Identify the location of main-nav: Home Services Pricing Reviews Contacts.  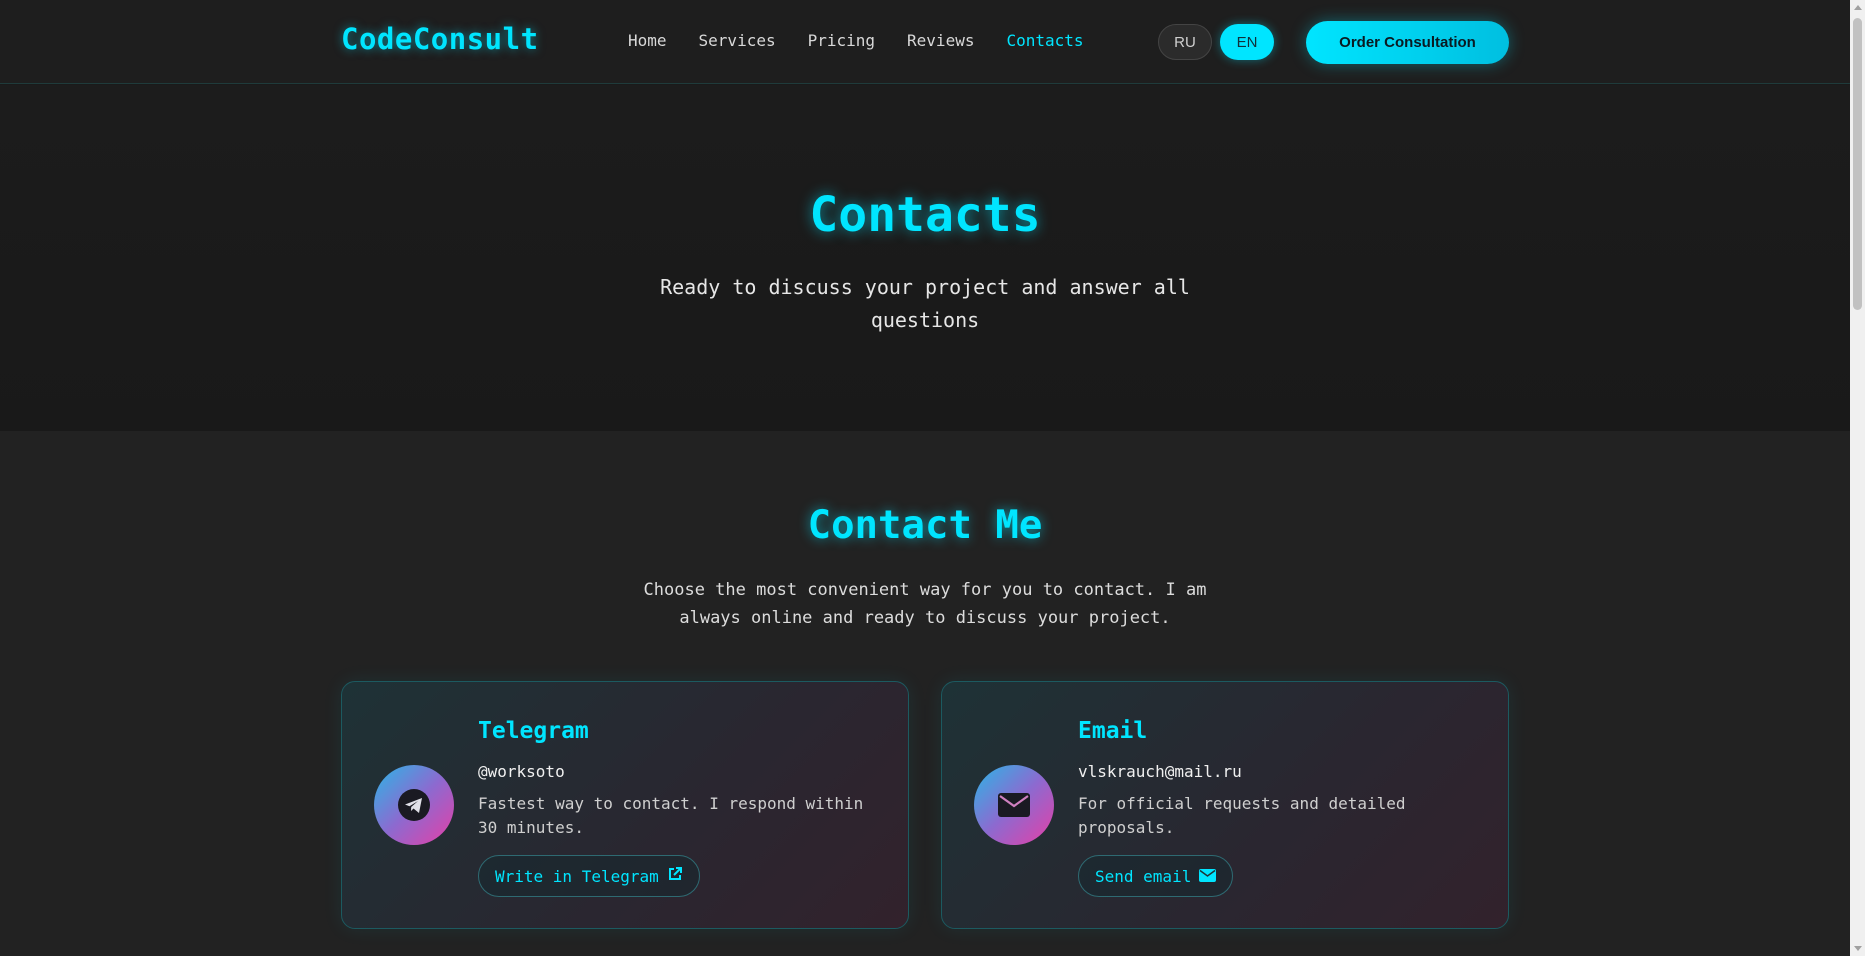
(872, 40).